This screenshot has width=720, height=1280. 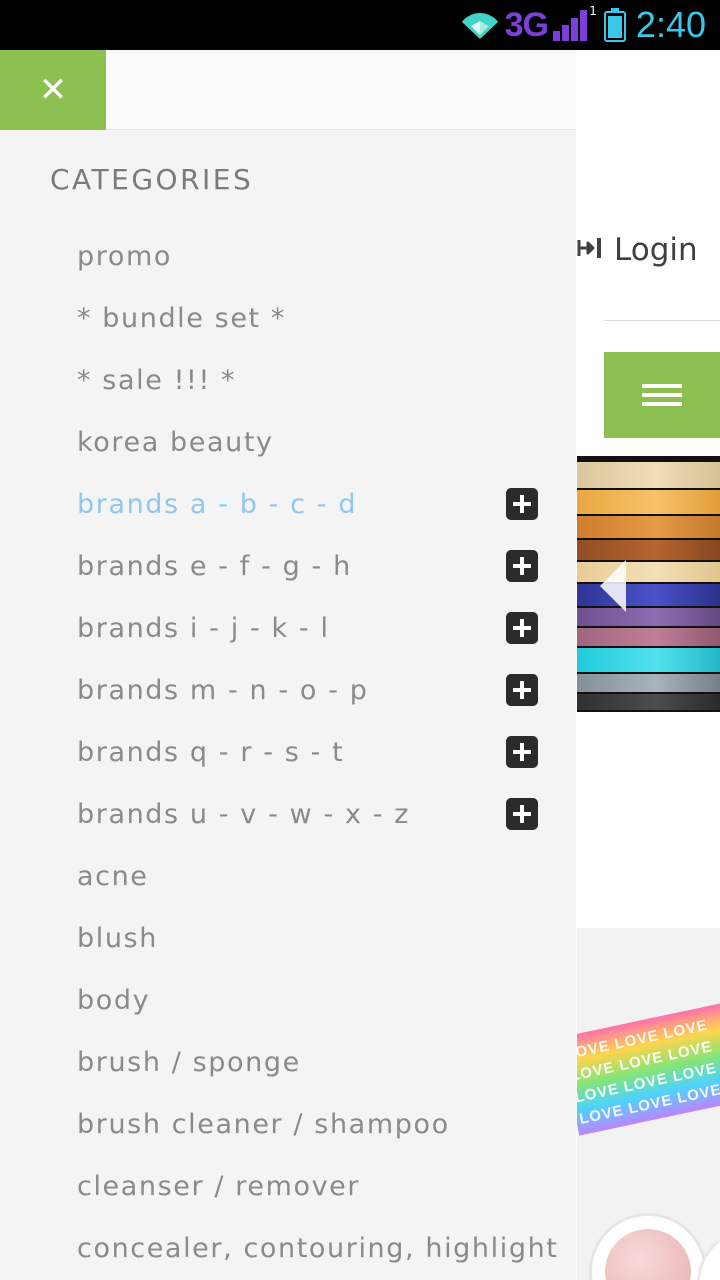 What do you see at coordinates (360, 25) in the screenshot?
I see `status-bar: 3G 1 2:40` at bounding box center [360, 25].